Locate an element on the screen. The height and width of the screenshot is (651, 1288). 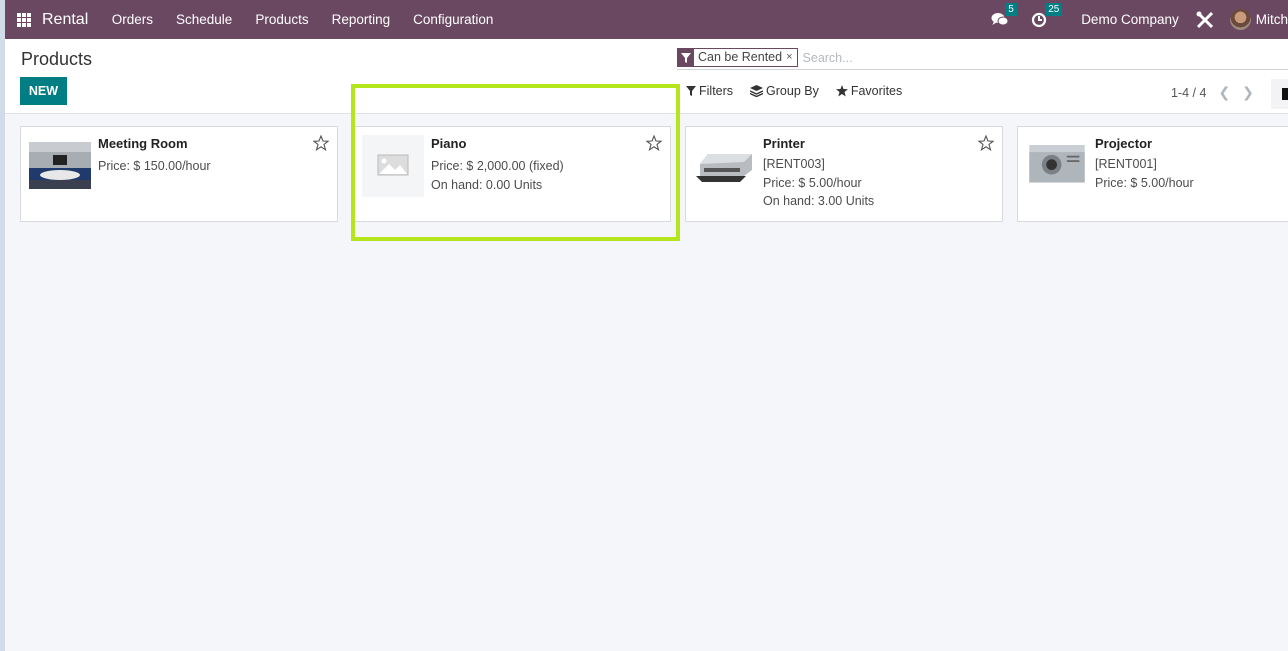
facet-label: Can be Rented is located at coordinates (740, 57).